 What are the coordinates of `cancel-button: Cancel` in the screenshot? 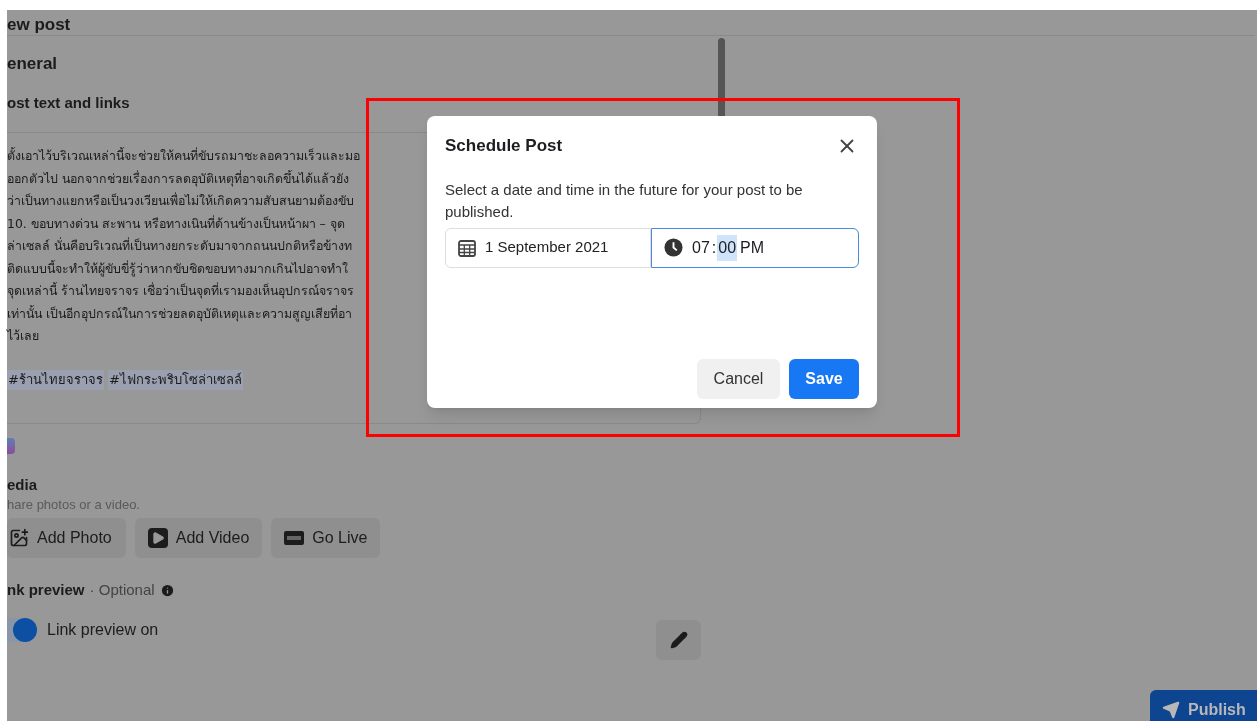 It's located at (738, 379).